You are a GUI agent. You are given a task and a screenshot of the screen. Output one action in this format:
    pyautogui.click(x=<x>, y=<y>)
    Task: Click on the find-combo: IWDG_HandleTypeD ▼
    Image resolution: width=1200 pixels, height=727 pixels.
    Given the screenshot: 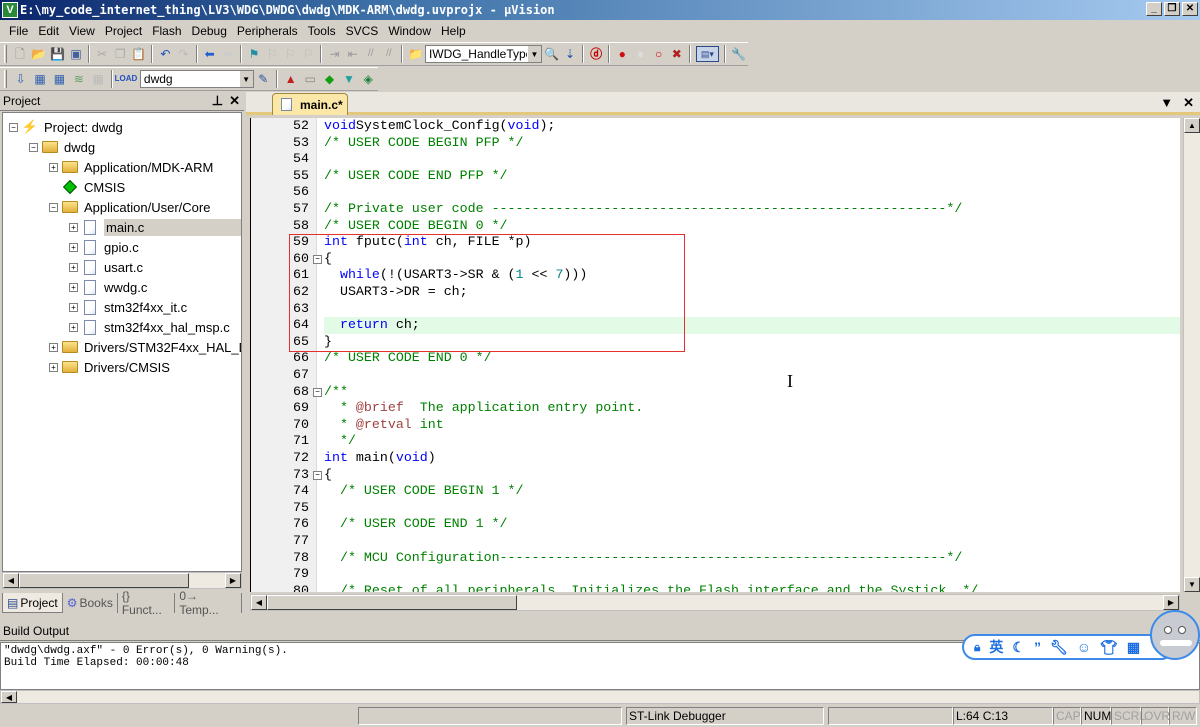 What is the action you would take?
    pyautogui.click(x=483, y=54)
    